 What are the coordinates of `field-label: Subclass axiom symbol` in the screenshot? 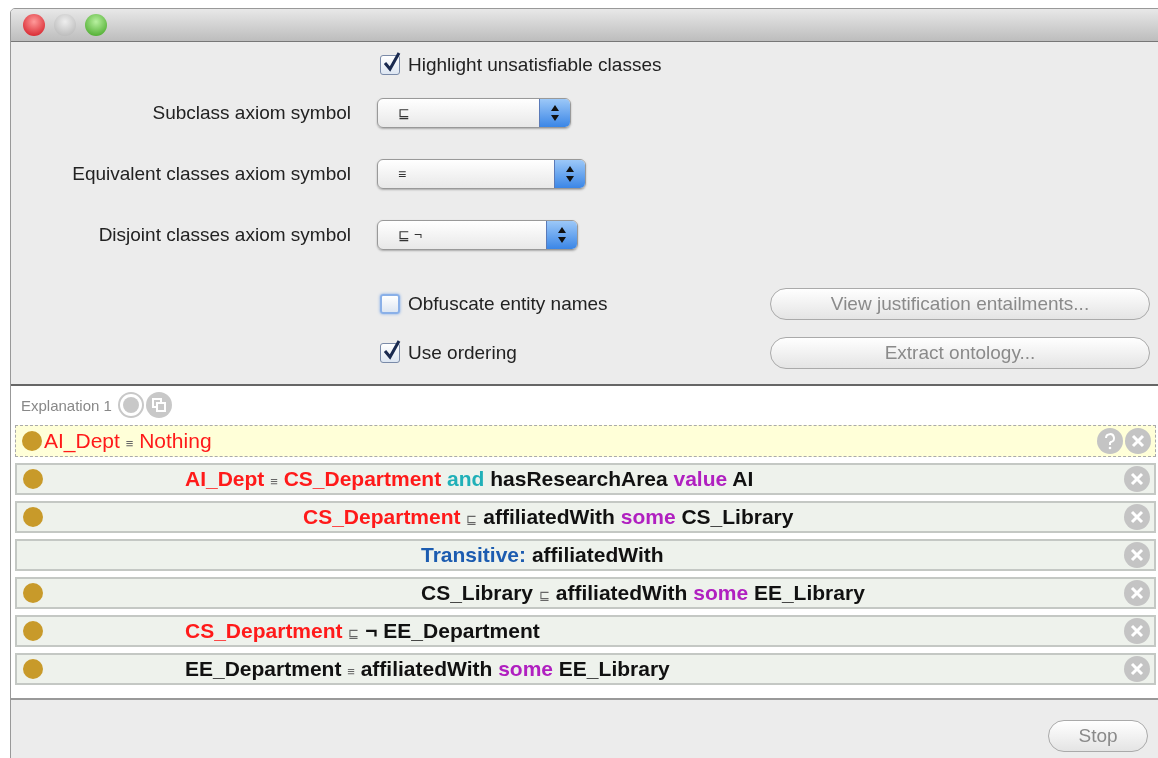 It's located at (251, 113).